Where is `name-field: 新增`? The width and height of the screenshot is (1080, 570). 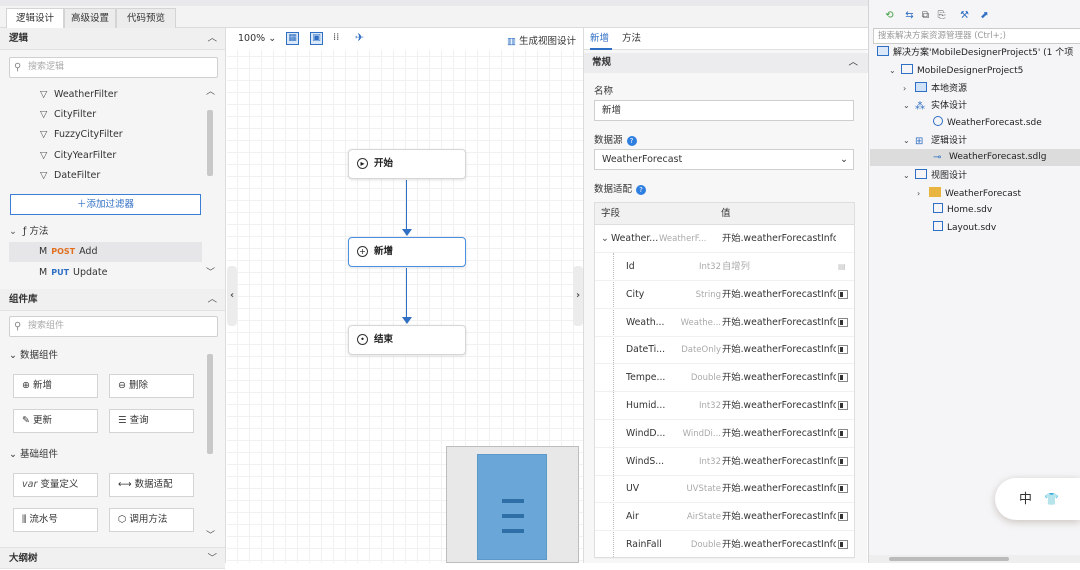
name-field: 新增 is located at coordinates (724, 110).